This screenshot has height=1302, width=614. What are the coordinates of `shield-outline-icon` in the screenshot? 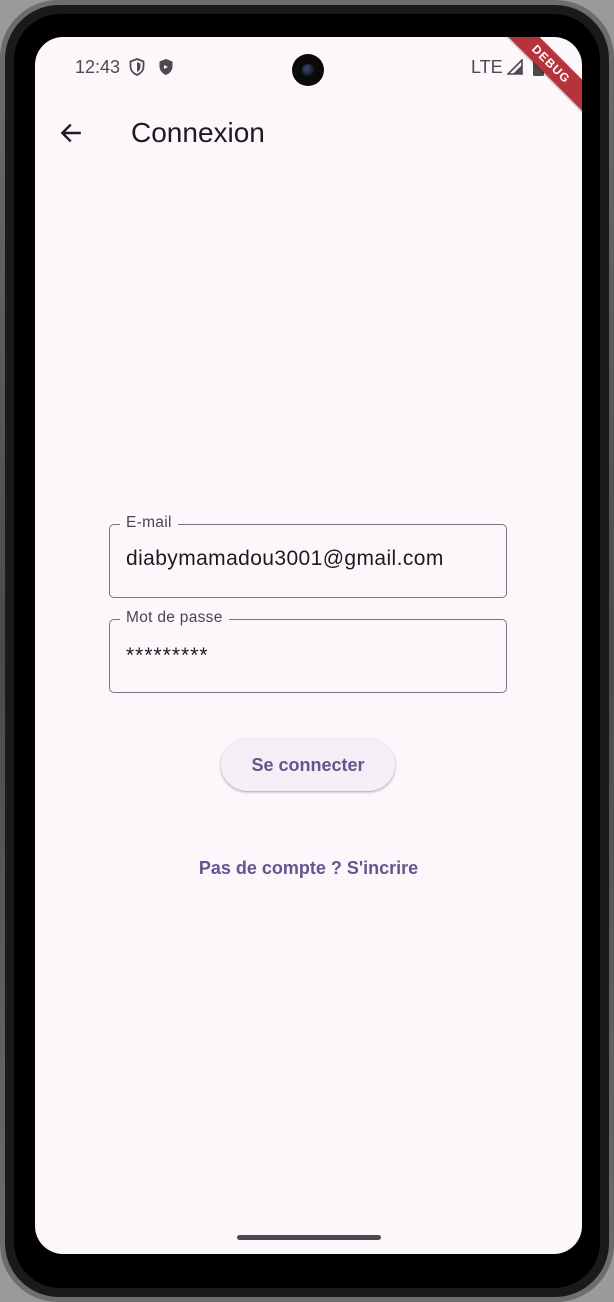 It's located at (137, 67).